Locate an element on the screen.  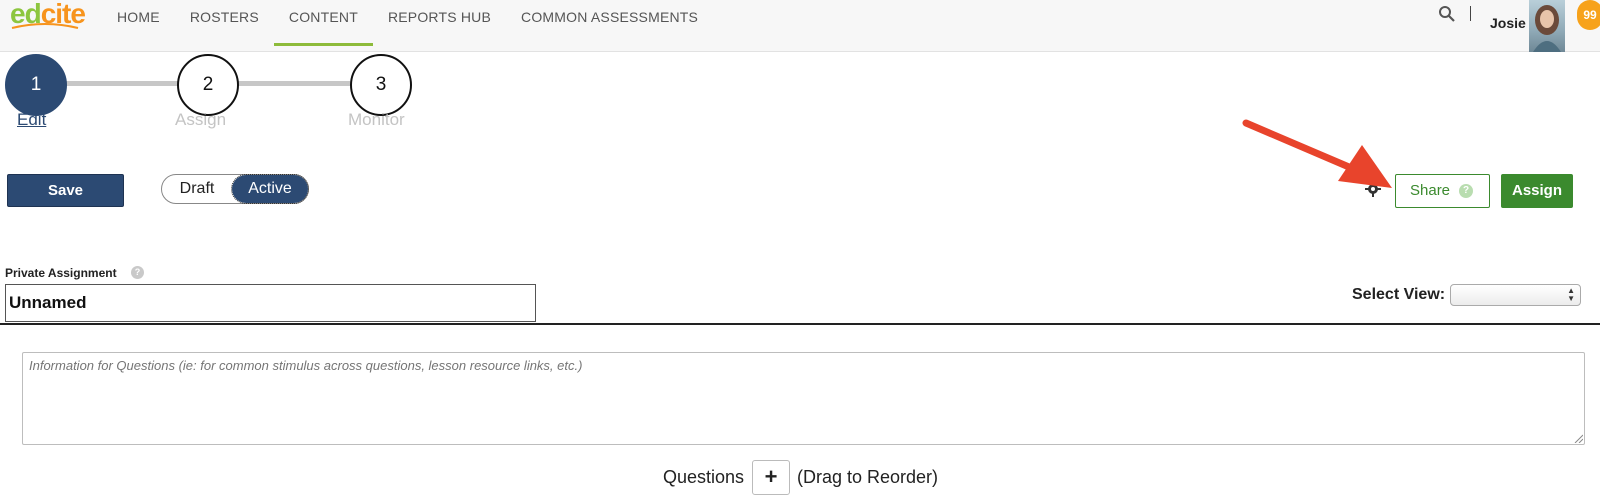
step-monitor-label: Monitor is located at coordinates (376, 120).